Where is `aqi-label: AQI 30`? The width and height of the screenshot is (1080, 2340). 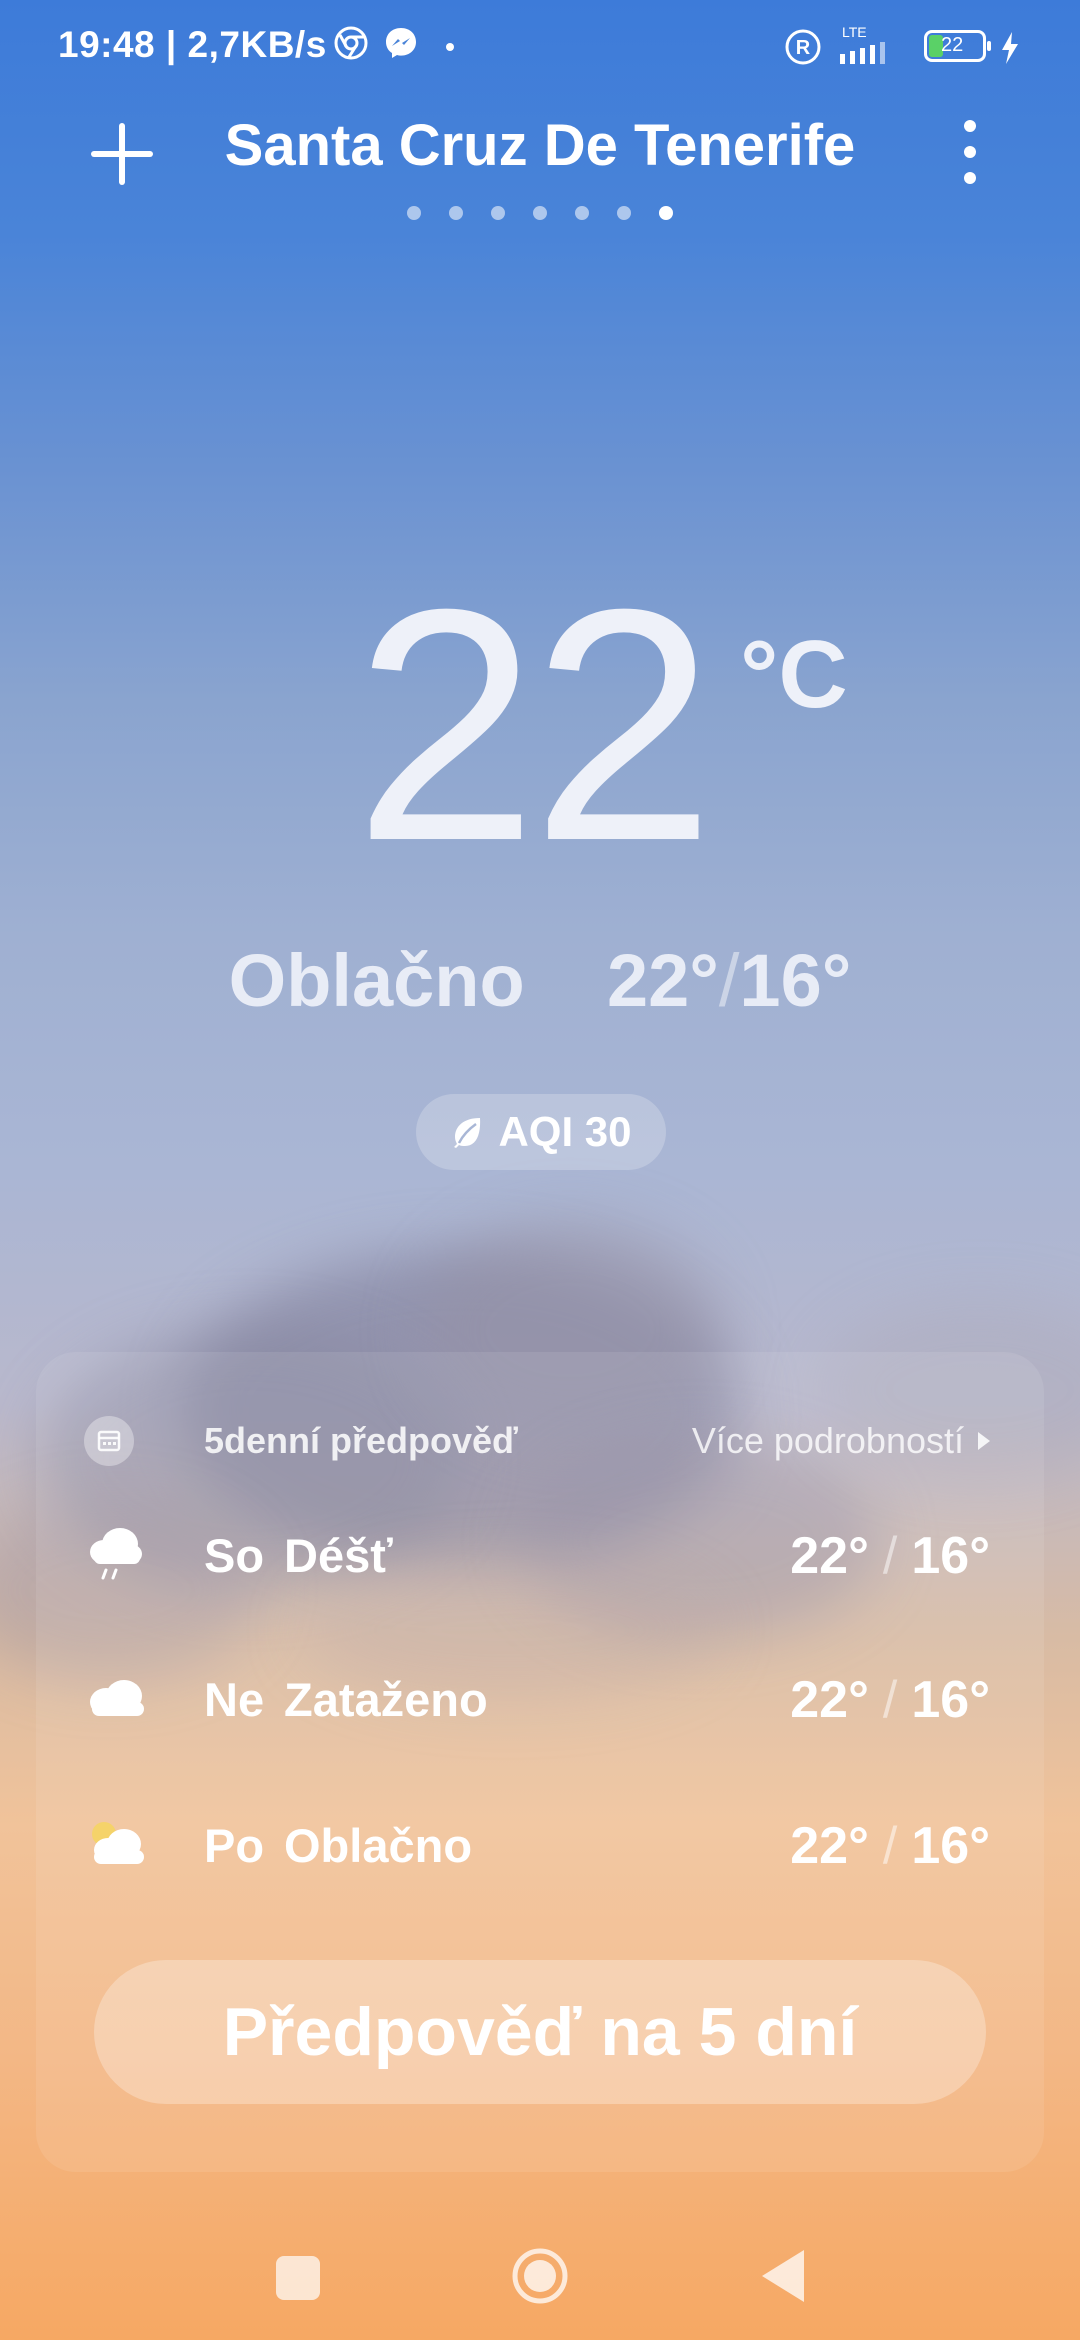 aqi-label: AQI 30 is located at coordinates (565, 1131).